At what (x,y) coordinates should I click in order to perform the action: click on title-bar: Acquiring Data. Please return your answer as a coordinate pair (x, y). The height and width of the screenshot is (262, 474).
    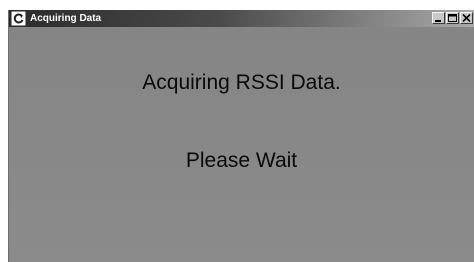
    Looking at the image, I should click on (241, 18).